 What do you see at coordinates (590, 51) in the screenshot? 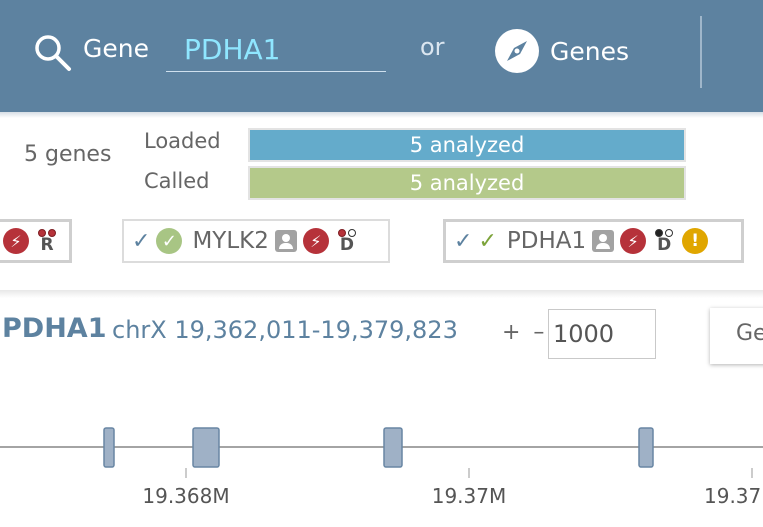
I see `genes-button-label: Genes` at bounding box center [590, 51].